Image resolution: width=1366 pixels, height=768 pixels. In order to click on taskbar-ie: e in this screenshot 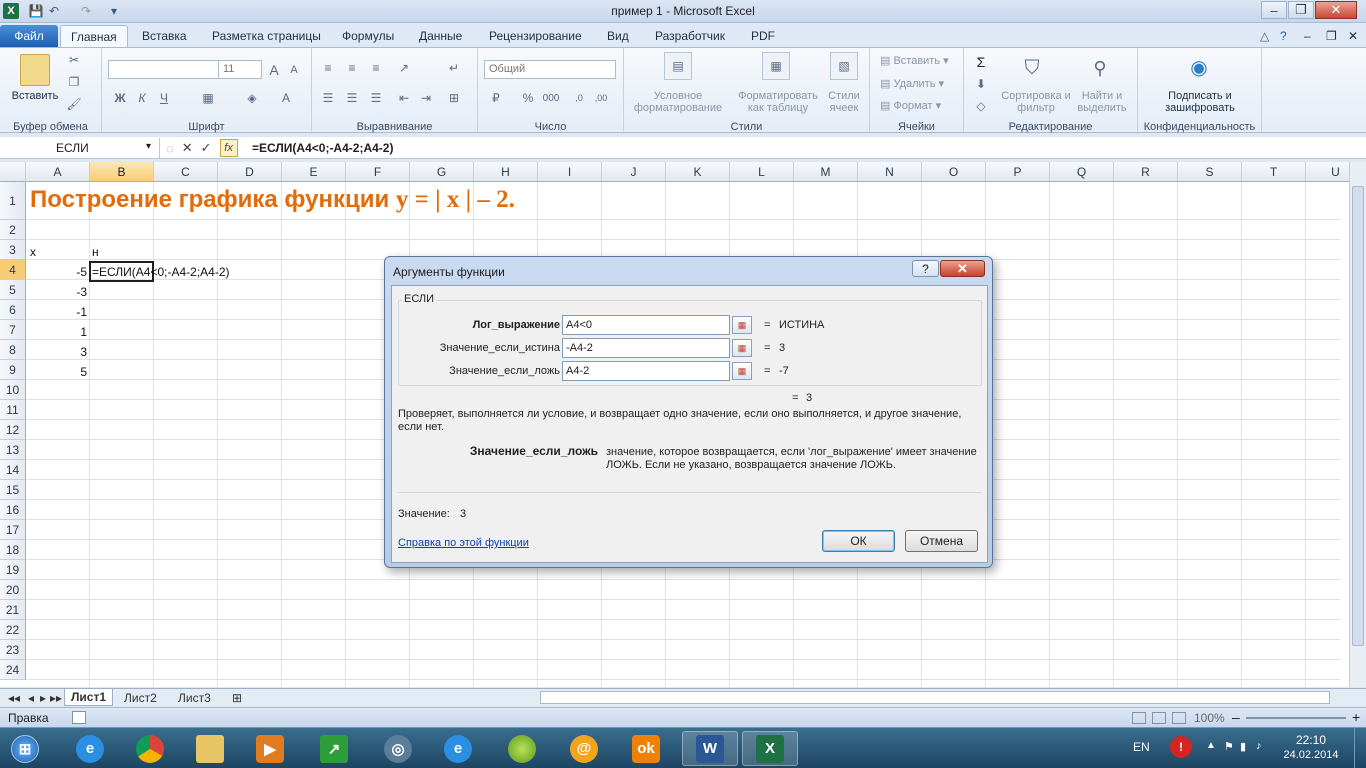, I will do `click(90, 748)`.